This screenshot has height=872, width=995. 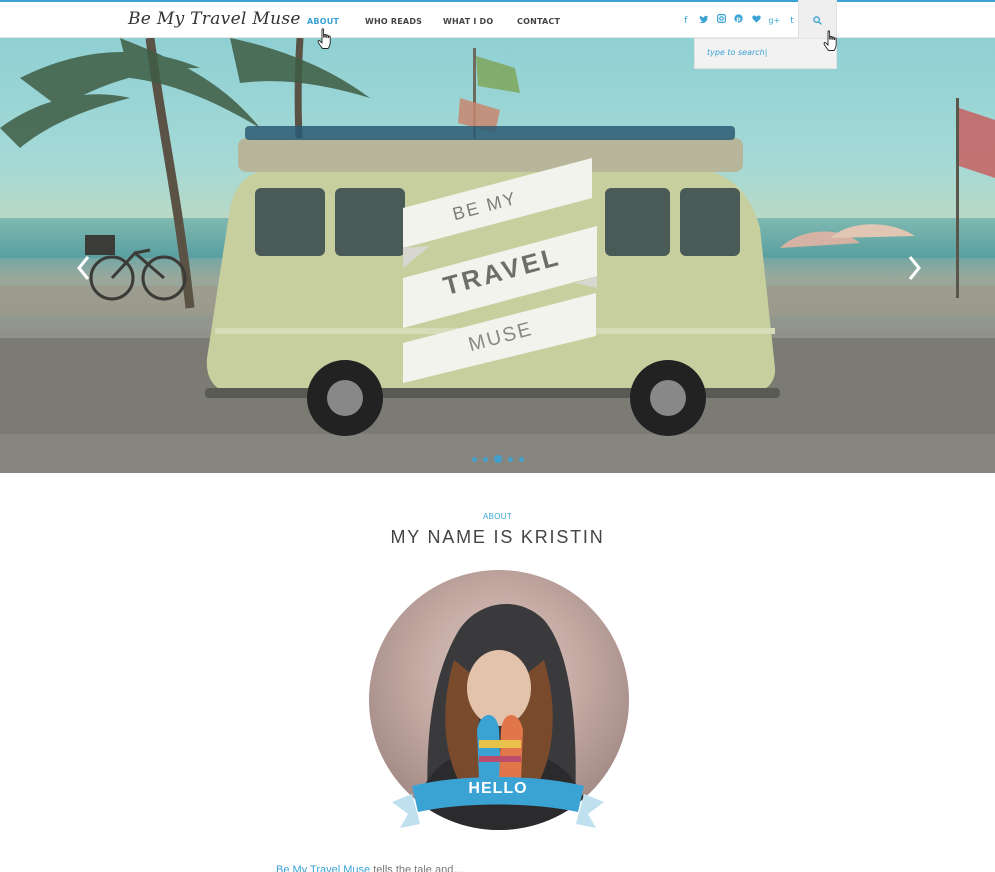 I want to click on svg-text: p, so click(x=739, y=19).